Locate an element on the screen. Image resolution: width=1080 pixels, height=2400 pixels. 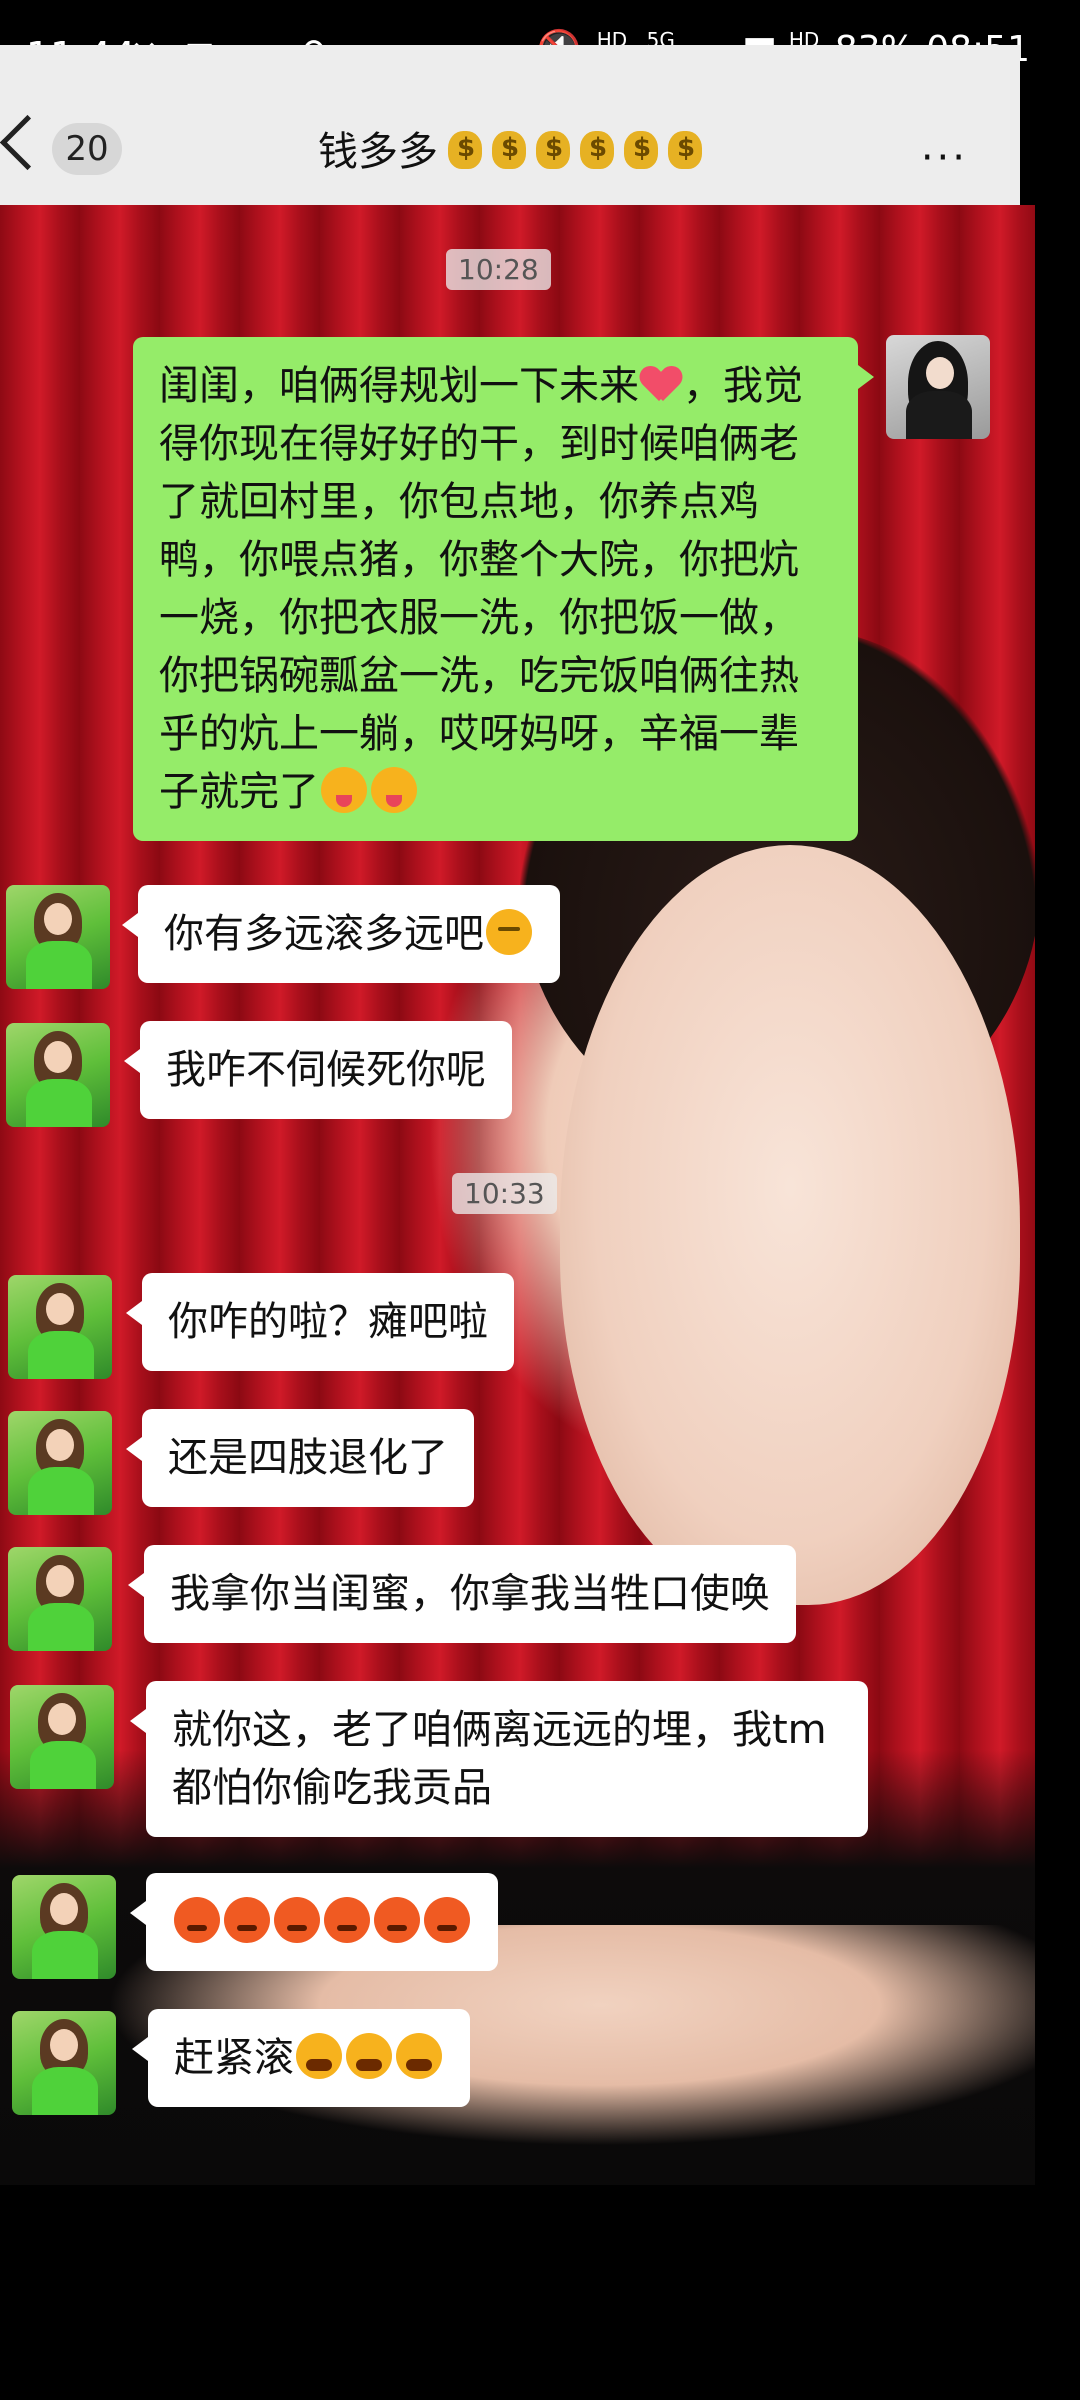
timestamp: 10:28 is located at coordinates (498, 269).